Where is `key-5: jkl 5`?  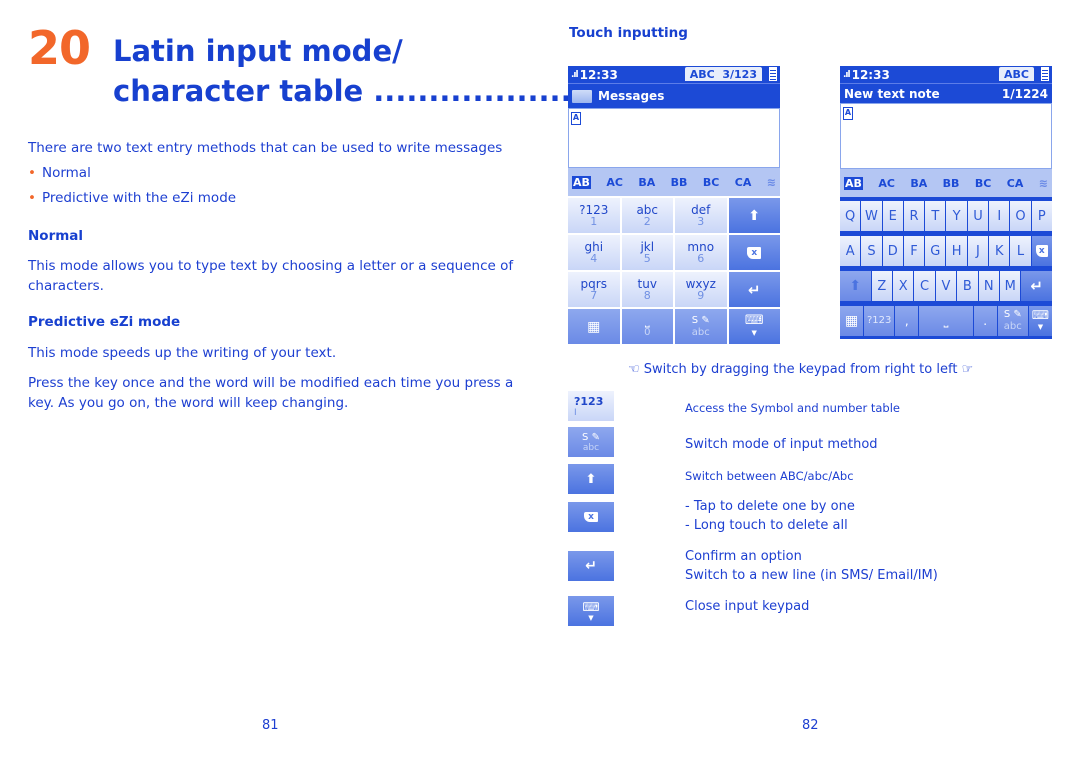 key-5: jkl 5 is located at coordinates (647, 252).